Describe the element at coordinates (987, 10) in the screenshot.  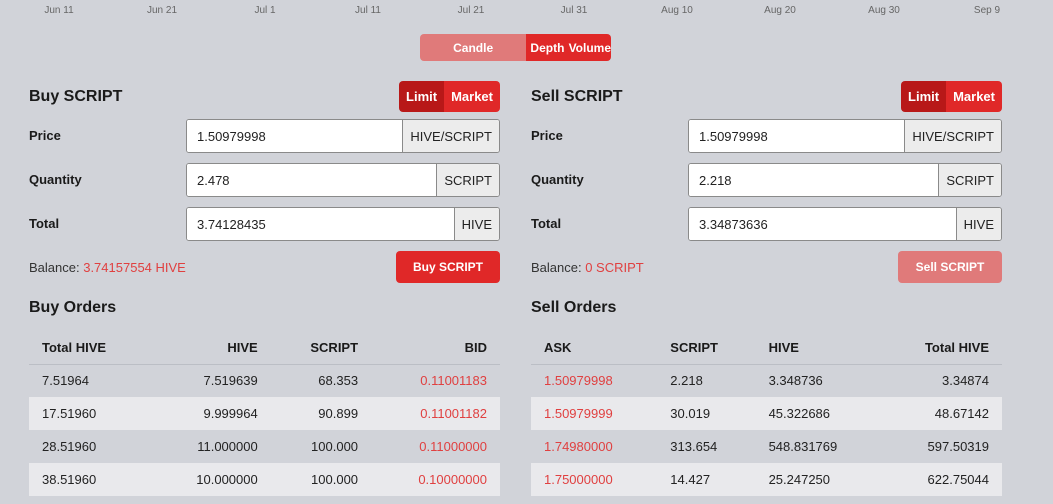
I see `axis-tick-label: Sep 9` at that location.